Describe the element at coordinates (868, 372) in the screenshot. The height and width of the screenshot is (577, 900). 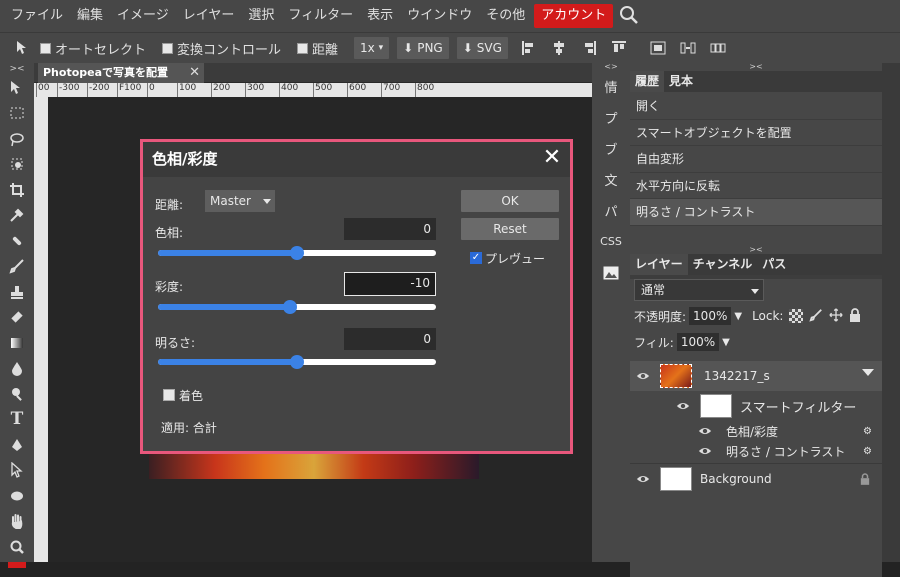
I see `caret-down-icon` at that location.